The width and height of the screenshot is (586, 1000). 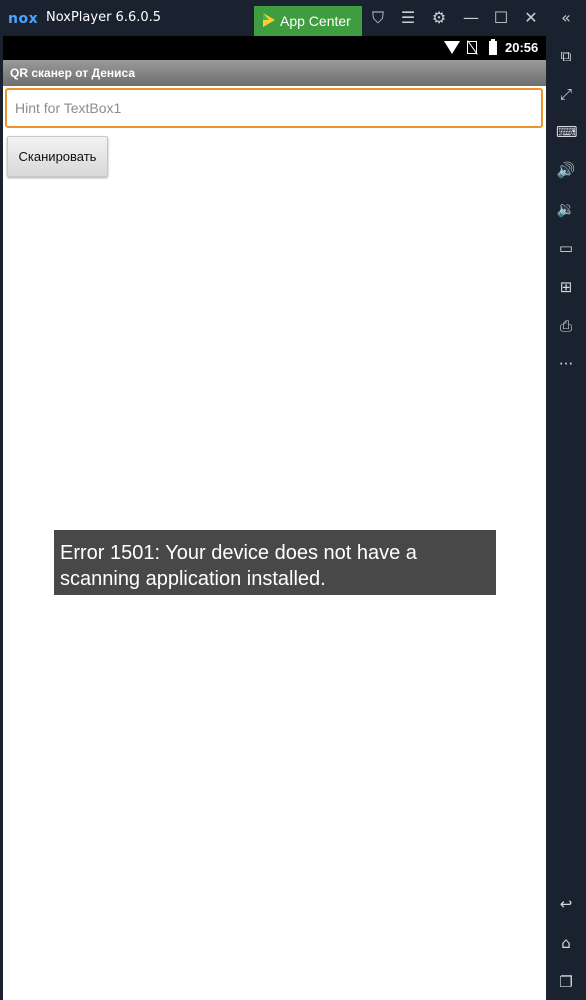 What do you see at coordinates (566, 248) in the screenshot?
I see `screen-icon: ▭` at bounding box center [566, 248].